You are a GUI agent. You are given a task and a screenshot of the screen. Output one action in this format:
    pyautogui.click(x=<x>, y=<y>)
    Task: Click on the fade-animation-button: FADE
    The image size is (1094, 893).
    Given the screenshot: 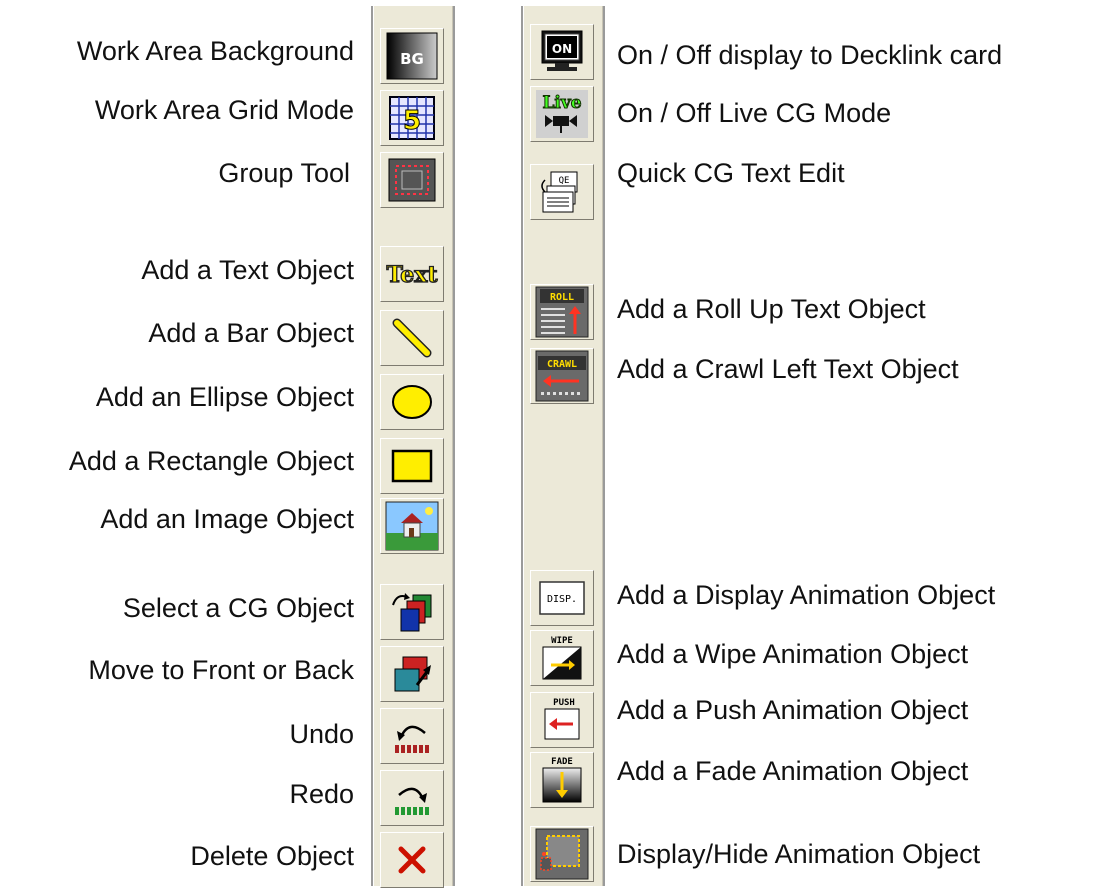 What is the action you would take?
    pyautogui.click(x=562, y=780)
    